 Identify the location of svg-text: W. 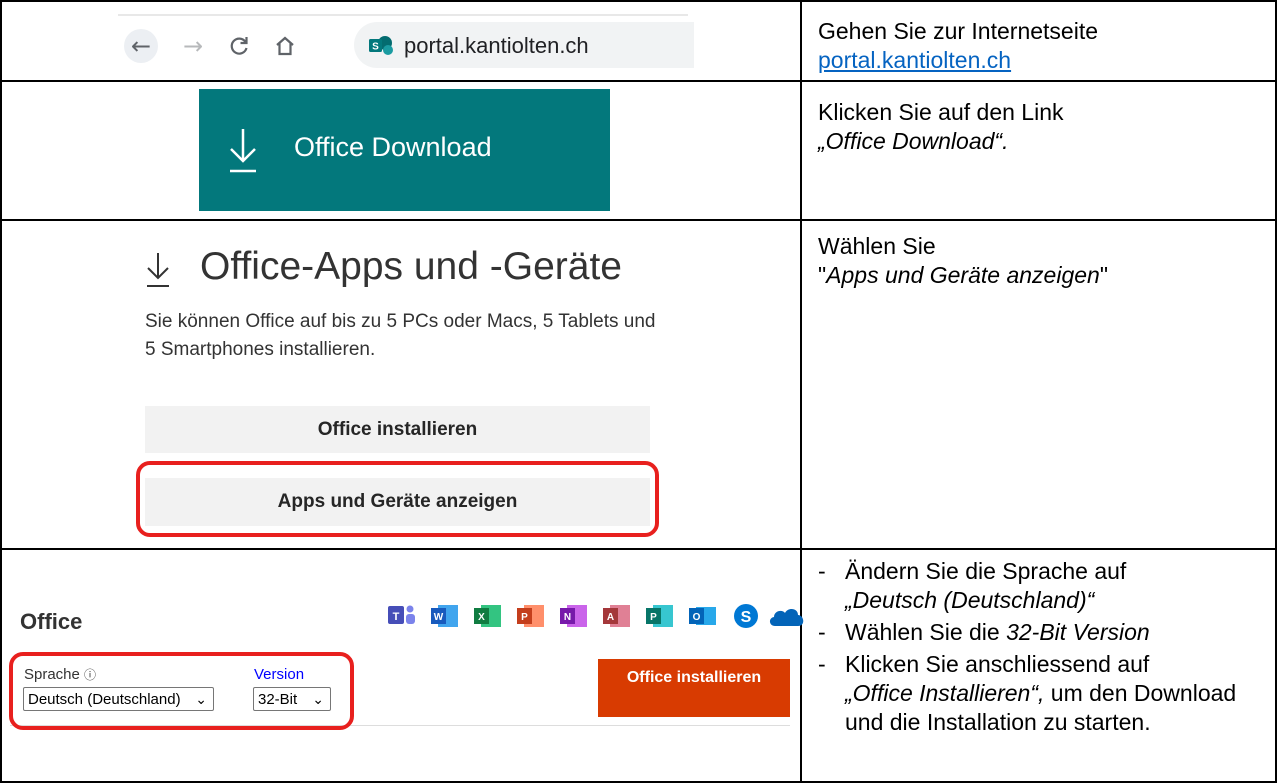
(439, 617).